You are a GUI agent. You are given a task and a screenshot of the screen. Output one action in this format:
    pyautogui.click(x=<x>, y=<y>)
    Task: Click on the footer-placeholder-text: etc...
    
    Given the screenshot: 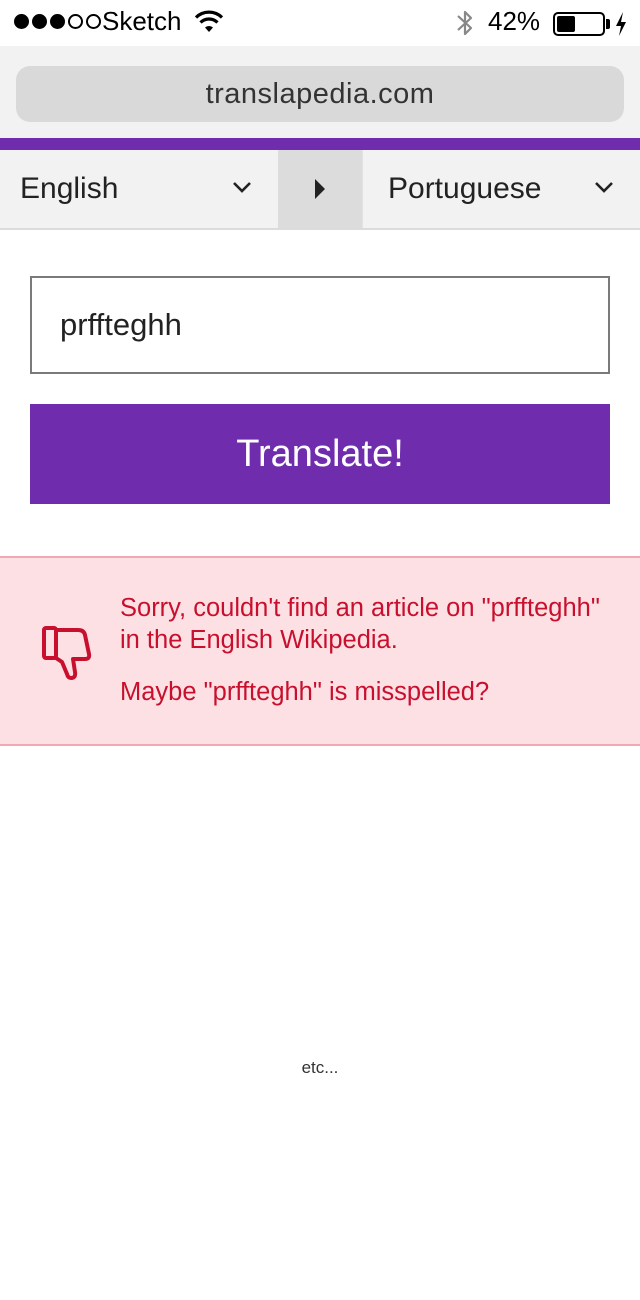 What is the action you would take?
    pyautogui.click(x=320, y=1067)
    